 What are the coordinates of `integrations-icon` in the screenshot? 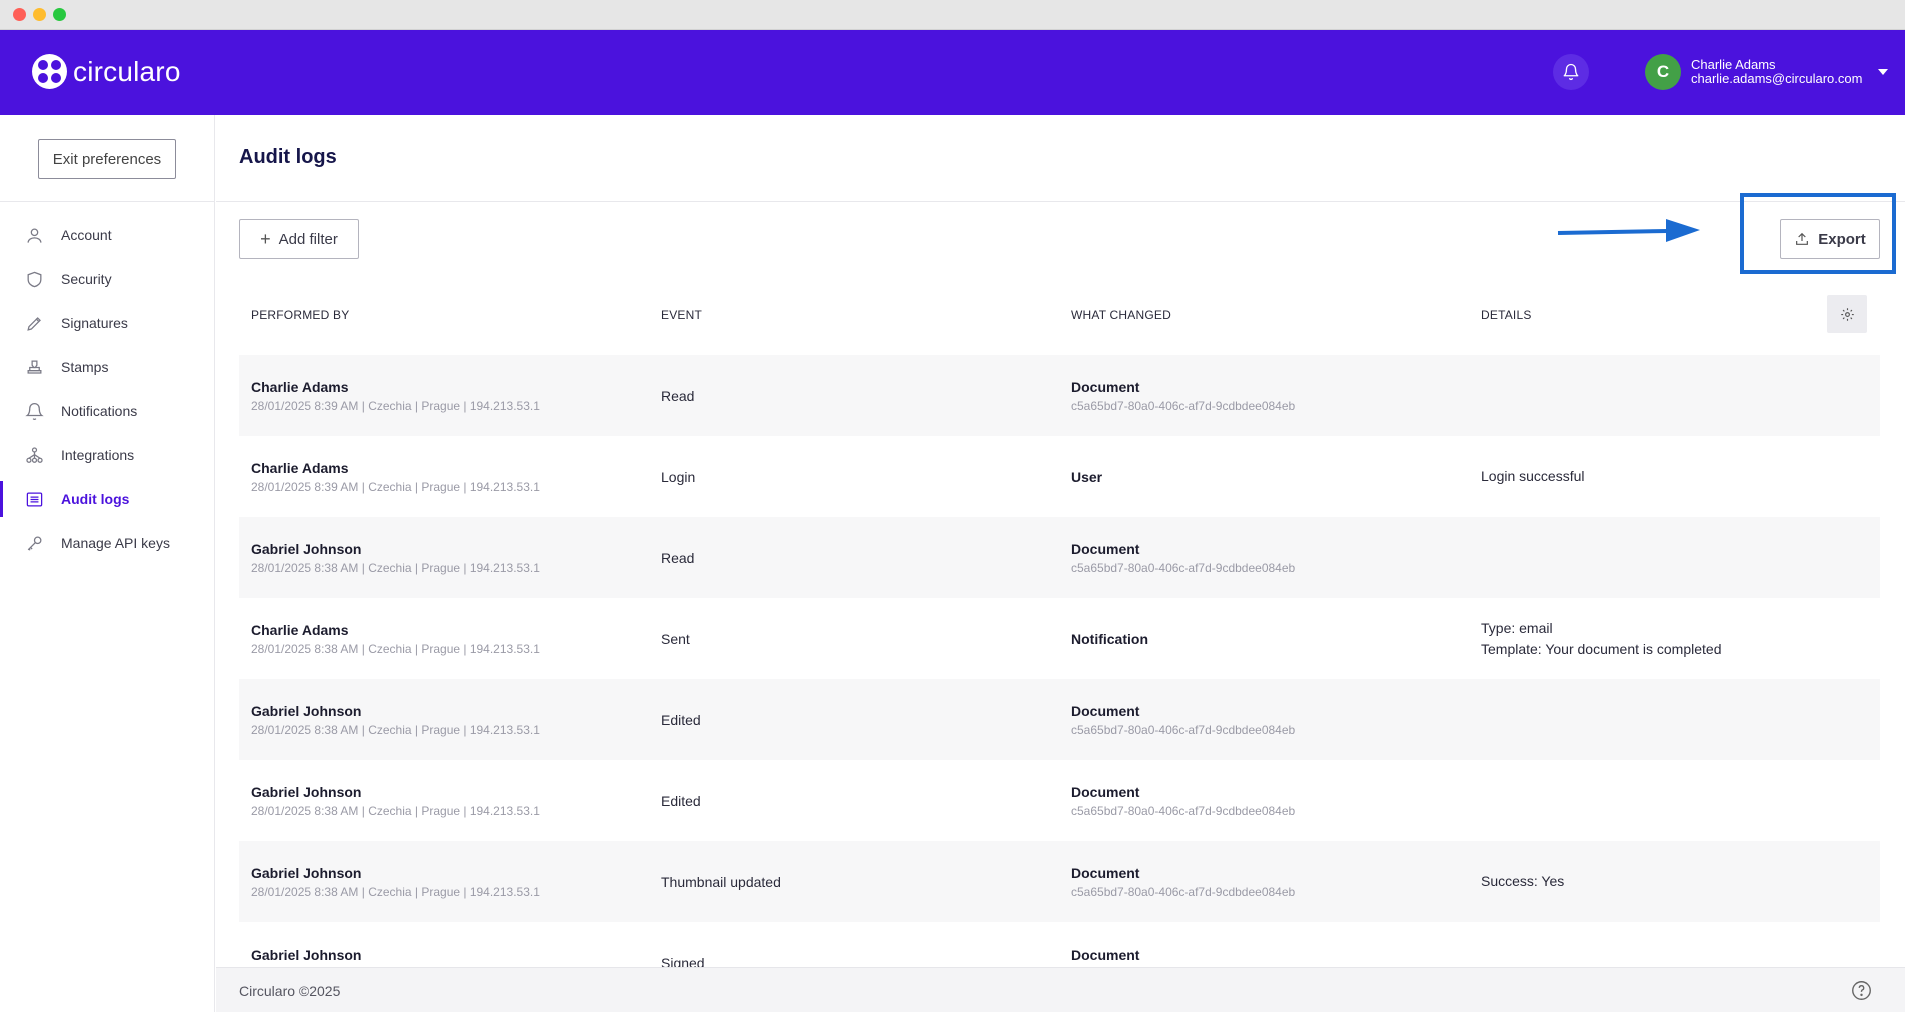 It's located at (34, 454).